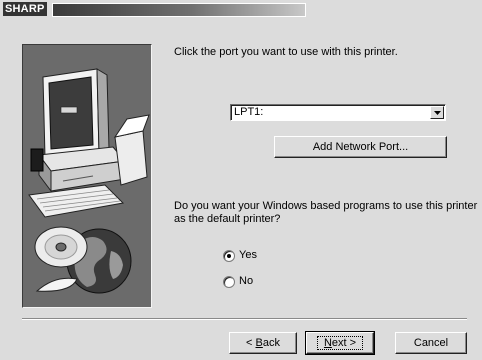 The width and height of the screenshot is (482, 360). I want to click on radio-yes, so click(229, 256).